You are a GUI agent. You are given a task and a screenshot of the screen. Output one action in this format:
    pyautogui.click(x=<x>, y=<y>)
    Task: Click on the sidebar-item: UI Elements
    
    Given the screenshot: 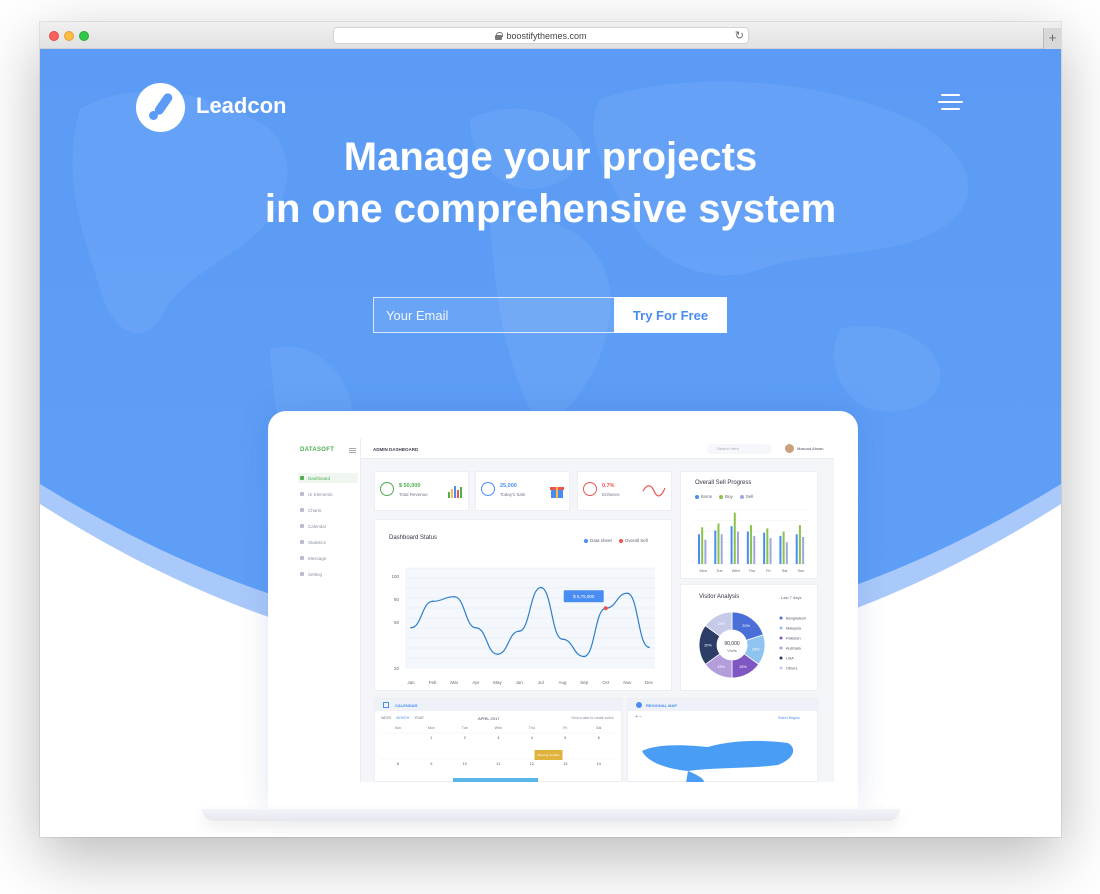 What is the action you would take?
    pyautogui.click(x=328, y=494)
    